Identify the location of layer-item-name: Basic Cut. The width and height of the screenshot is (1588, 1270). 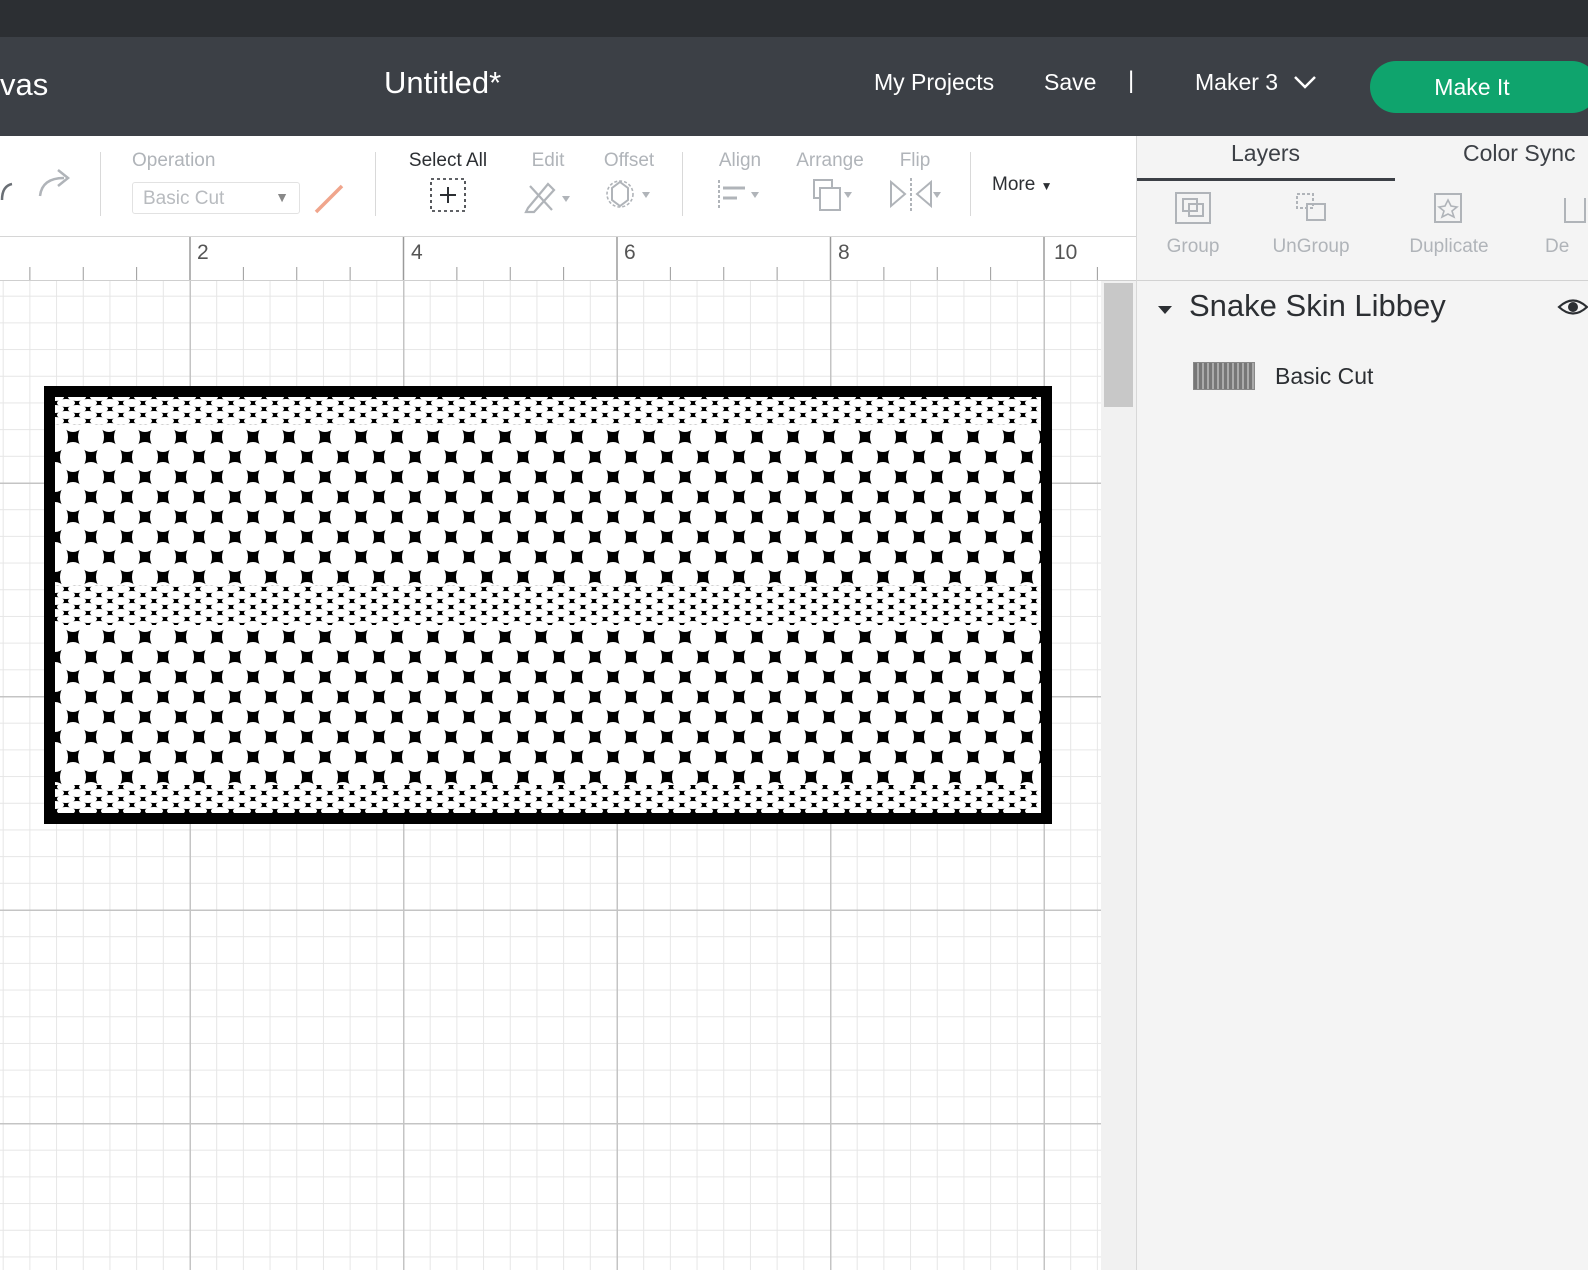
(1324, 375).